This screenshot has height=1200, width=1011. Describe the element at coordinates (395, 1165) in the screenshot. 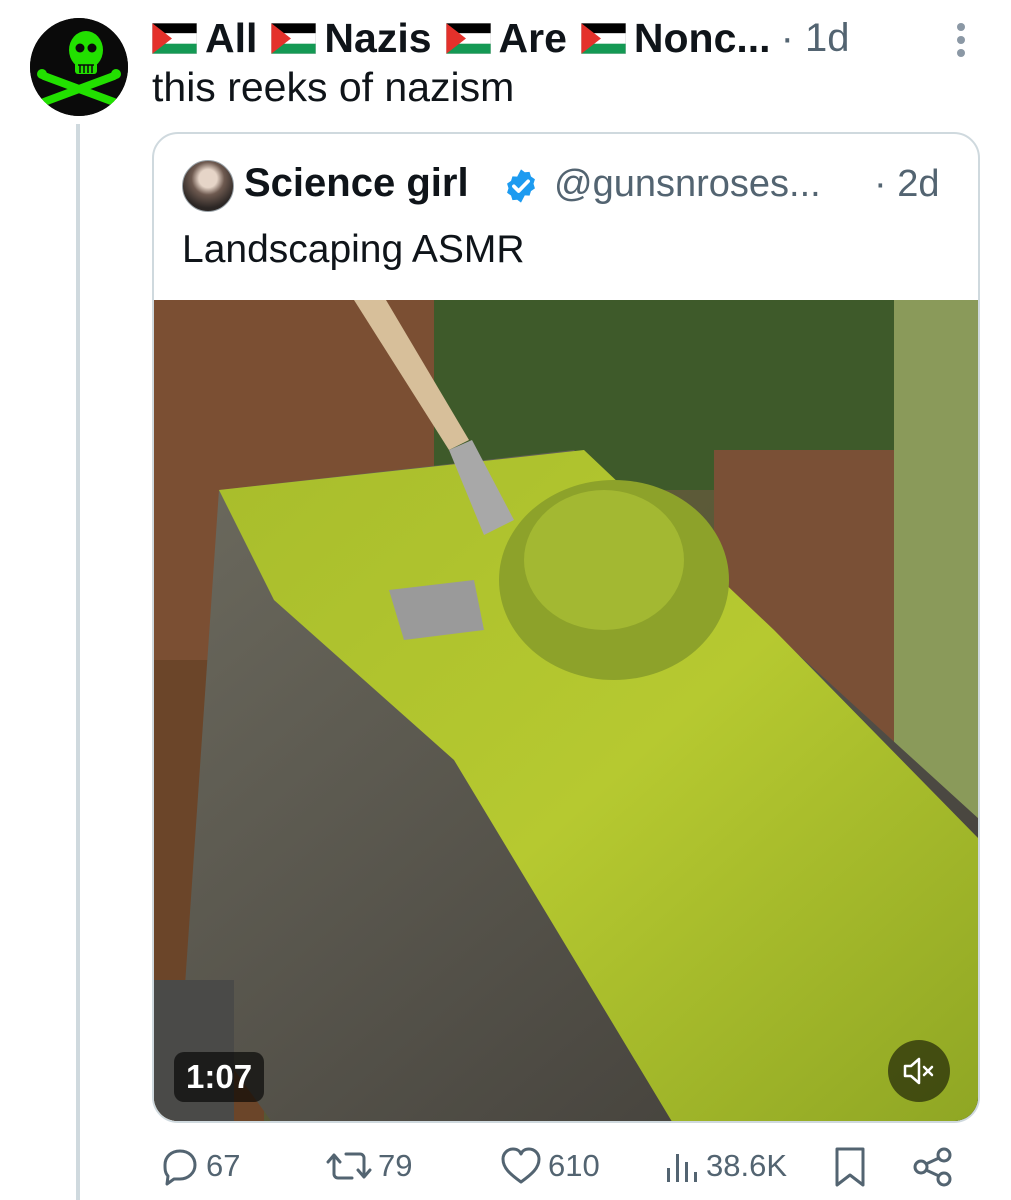

I see `repost-count: 79` at that location.